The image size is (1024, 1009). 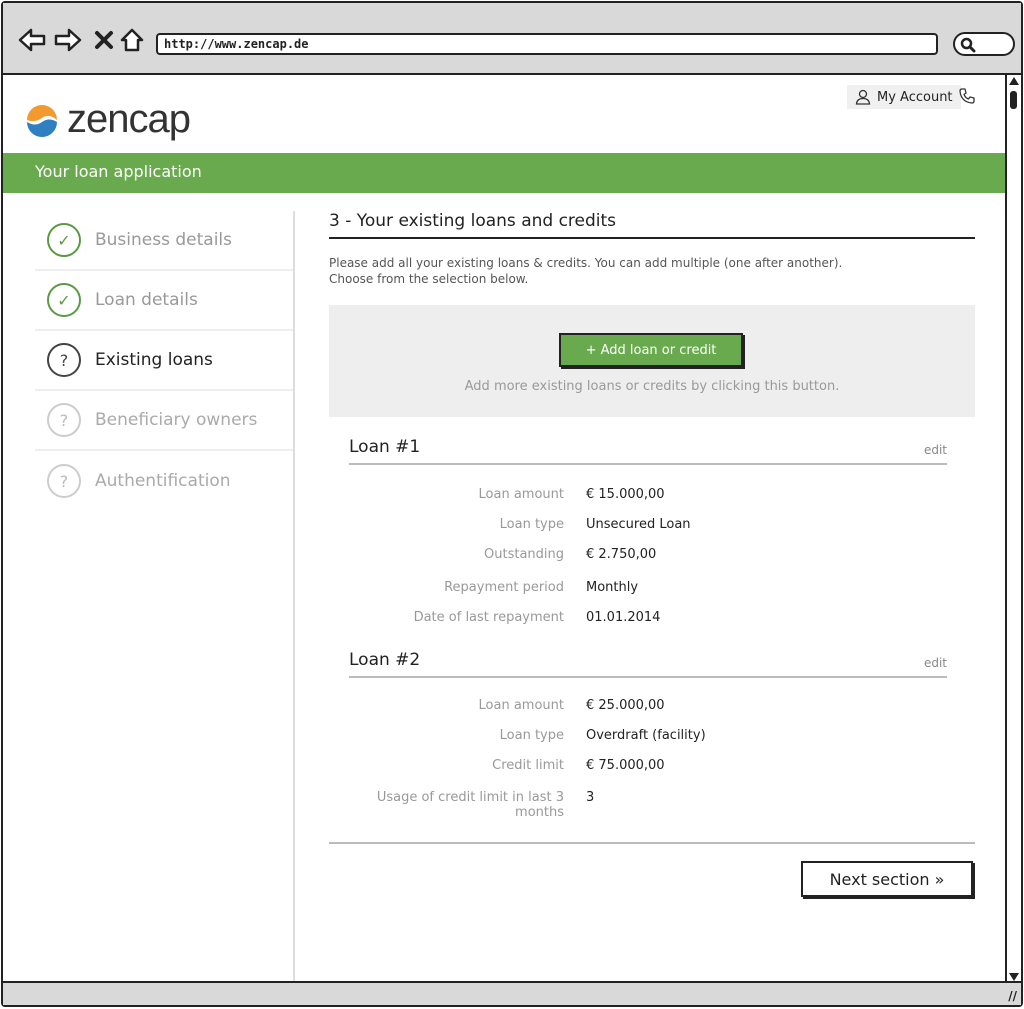 I want to click on scroll-up-icon, so click(x=1014, y=81).